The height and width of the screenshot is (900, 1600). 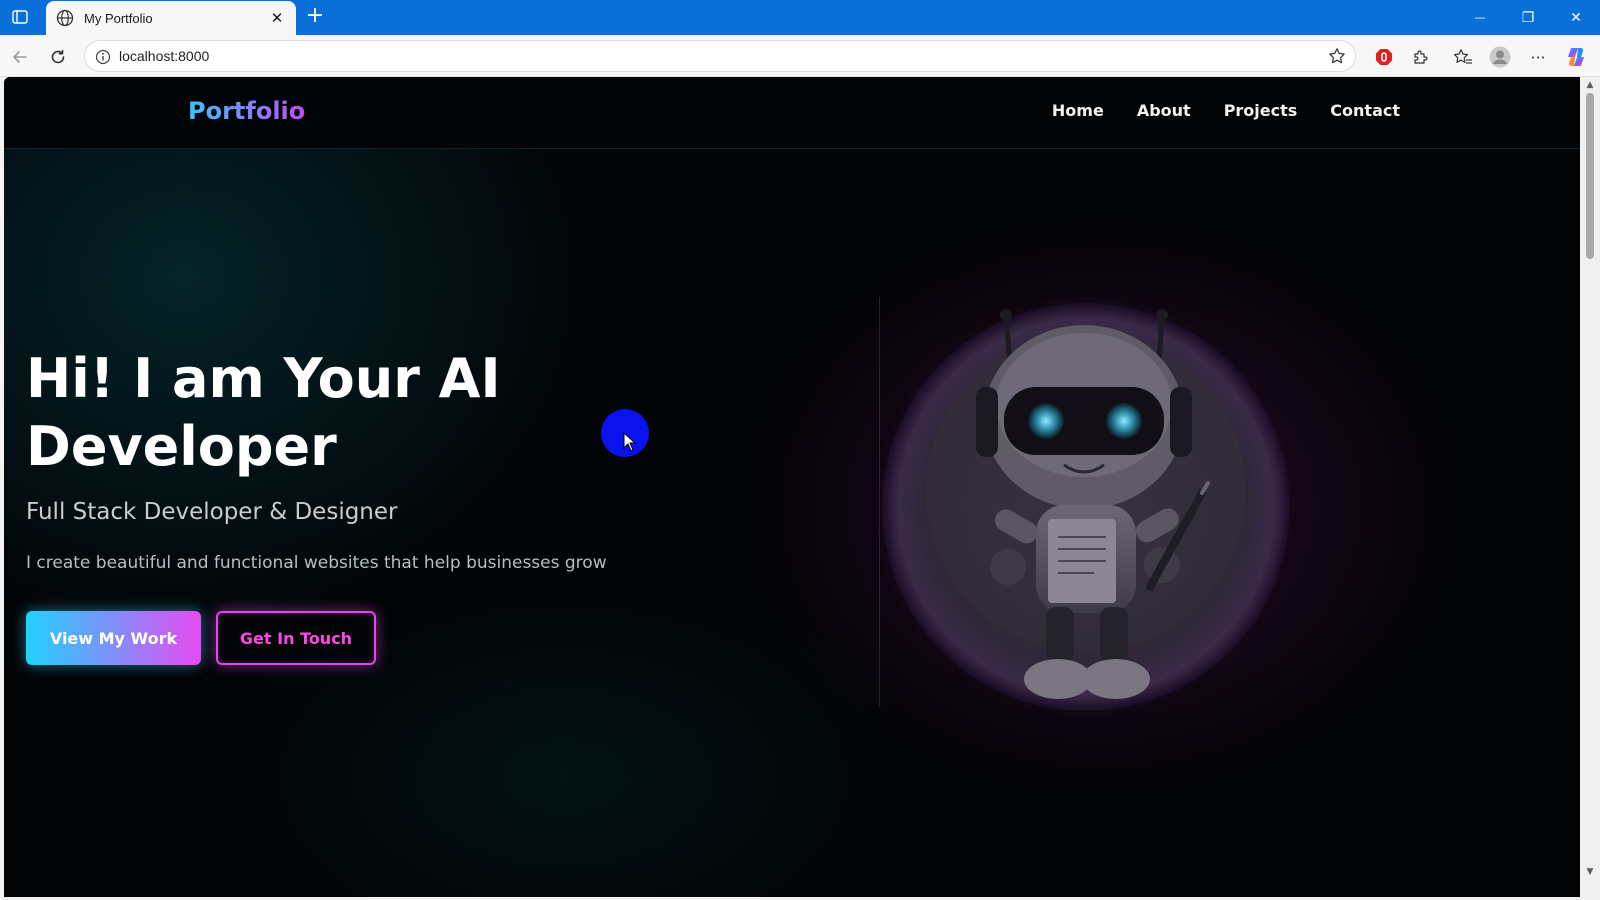 What do you see at coordinates (1590, 488) in the screenshot?
I see `page-scrollbar: ▲ ▼` at bounding box center [1590, 488].